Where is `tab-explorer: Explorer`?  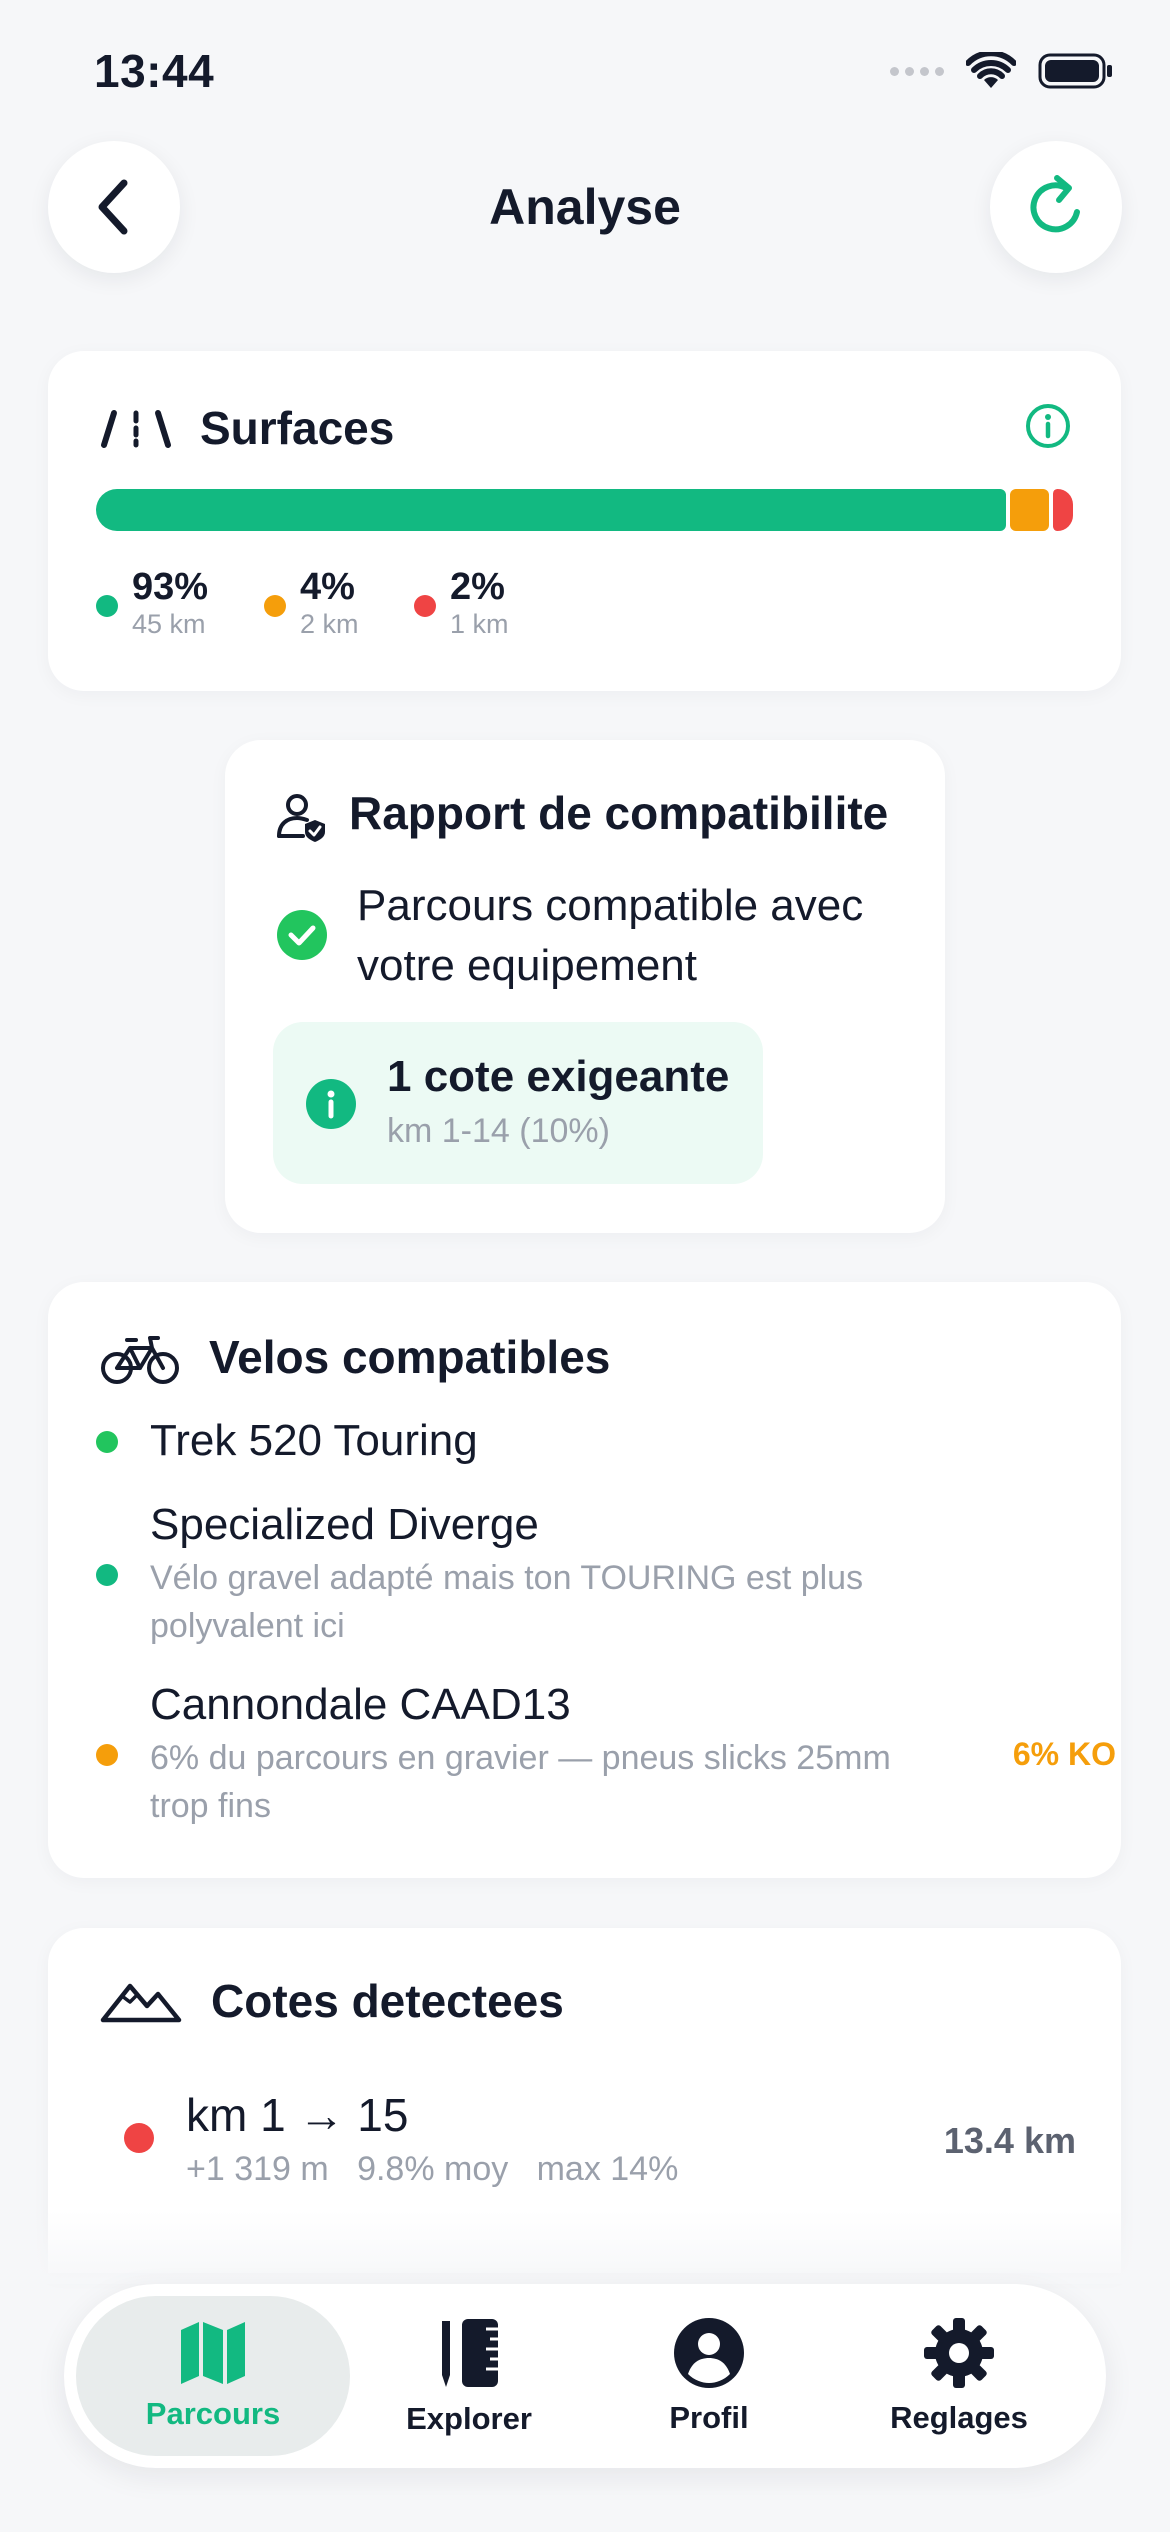 tab-explorer: Explorer is located at coordinates (469, 2376).